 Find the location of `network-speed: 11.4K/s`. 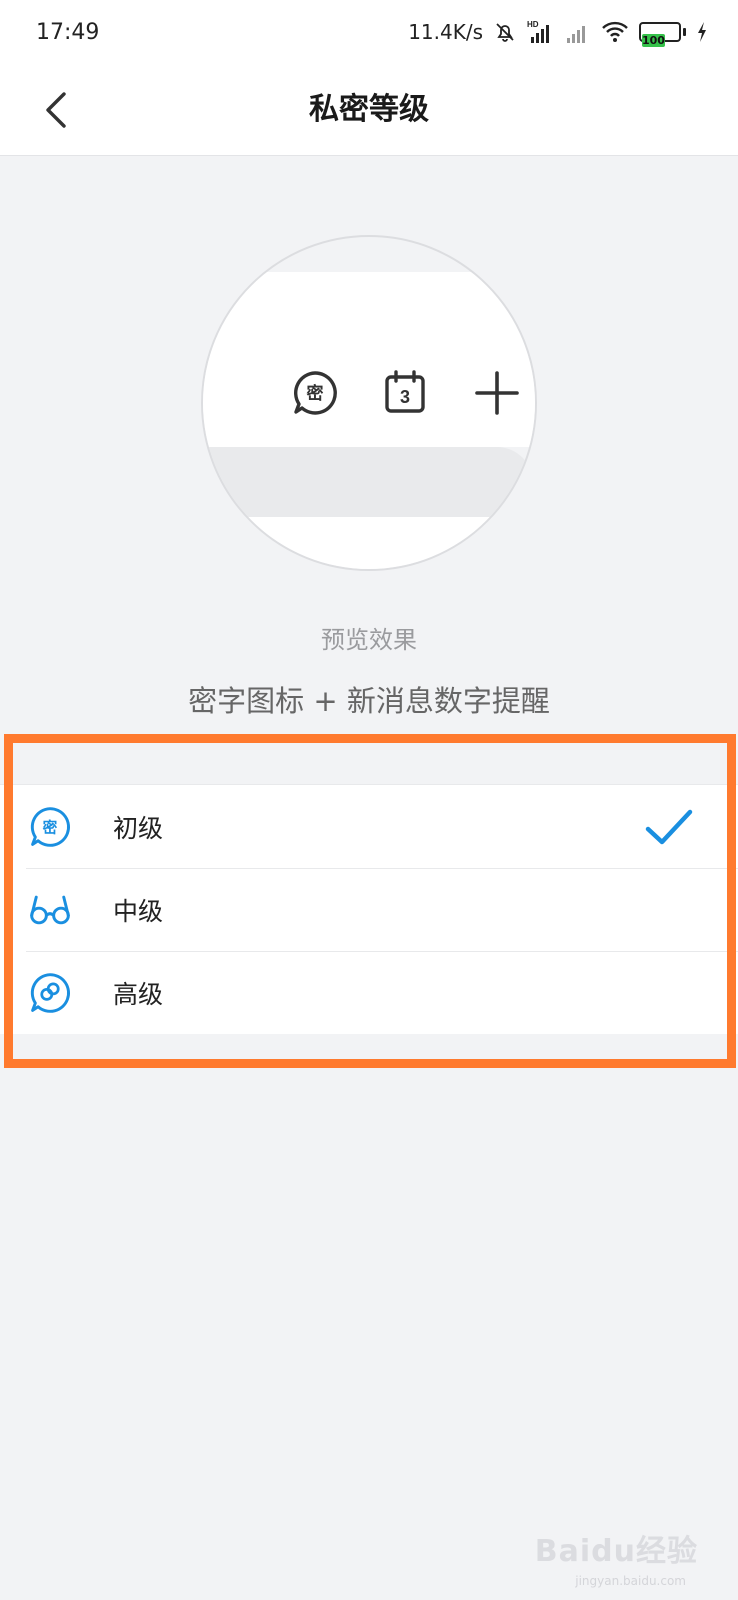

network-speed: 11.4K/s is located at coordinates (445, 32).